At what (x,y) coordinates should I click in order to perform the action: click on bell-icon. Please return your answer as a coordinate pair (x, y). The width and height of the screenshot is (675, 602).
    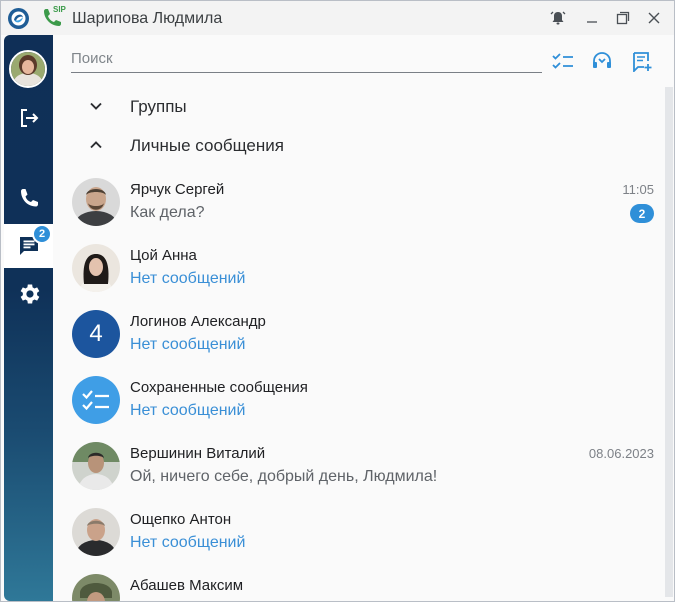
    Looking at the image, I should click on (558, 18).